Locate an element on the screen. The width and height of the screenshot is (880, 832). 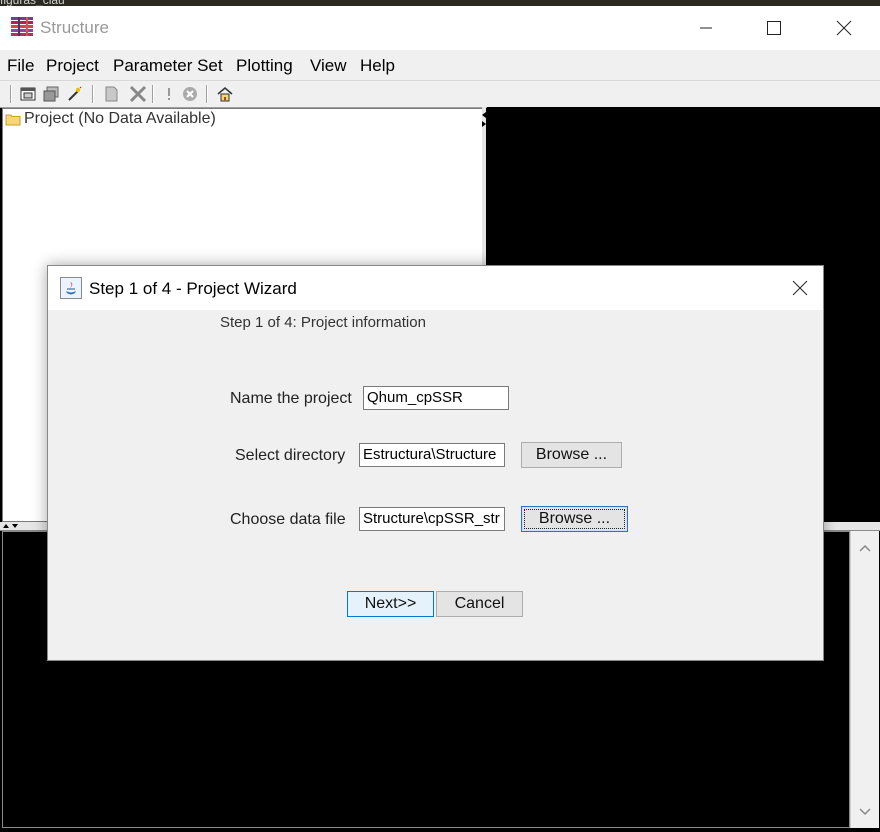
home-button is located at coordinates (225, 94).